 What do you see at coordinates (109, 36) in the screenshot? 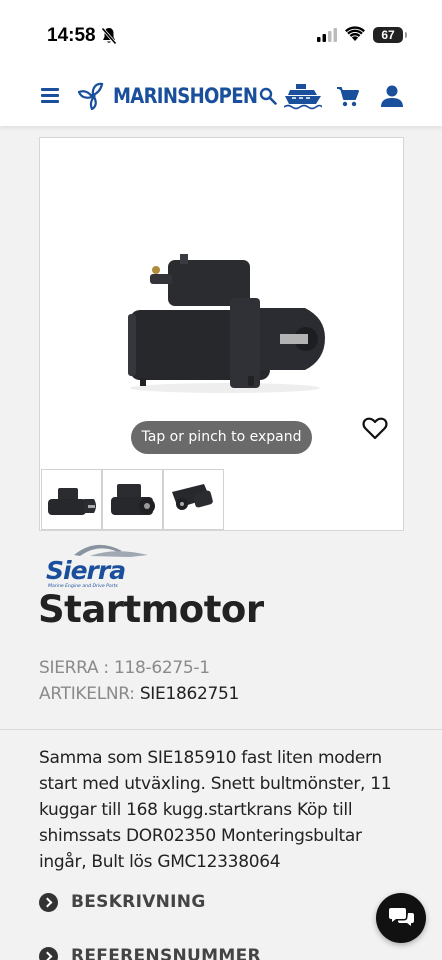
I see `silent-bell-icon` at bounding box center [109, 36].